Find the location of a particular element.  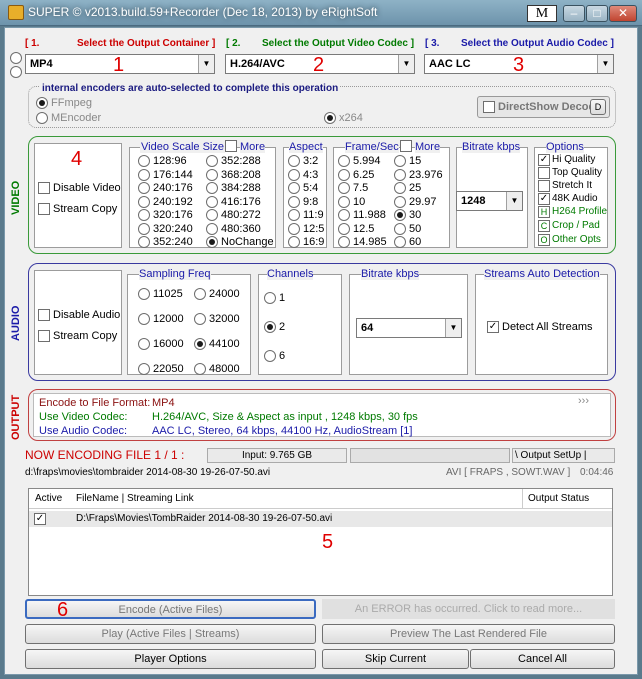

cancel-all-button: Cancel All is located at coordinates (542, 659).